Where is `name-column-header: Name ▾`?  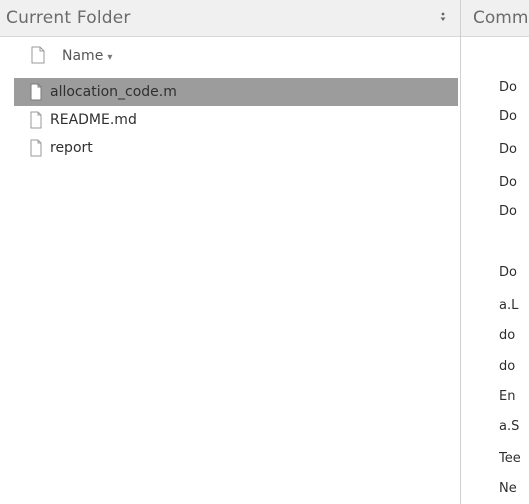 name-column-header: Name ▾ is located at coordinates (87, 56).